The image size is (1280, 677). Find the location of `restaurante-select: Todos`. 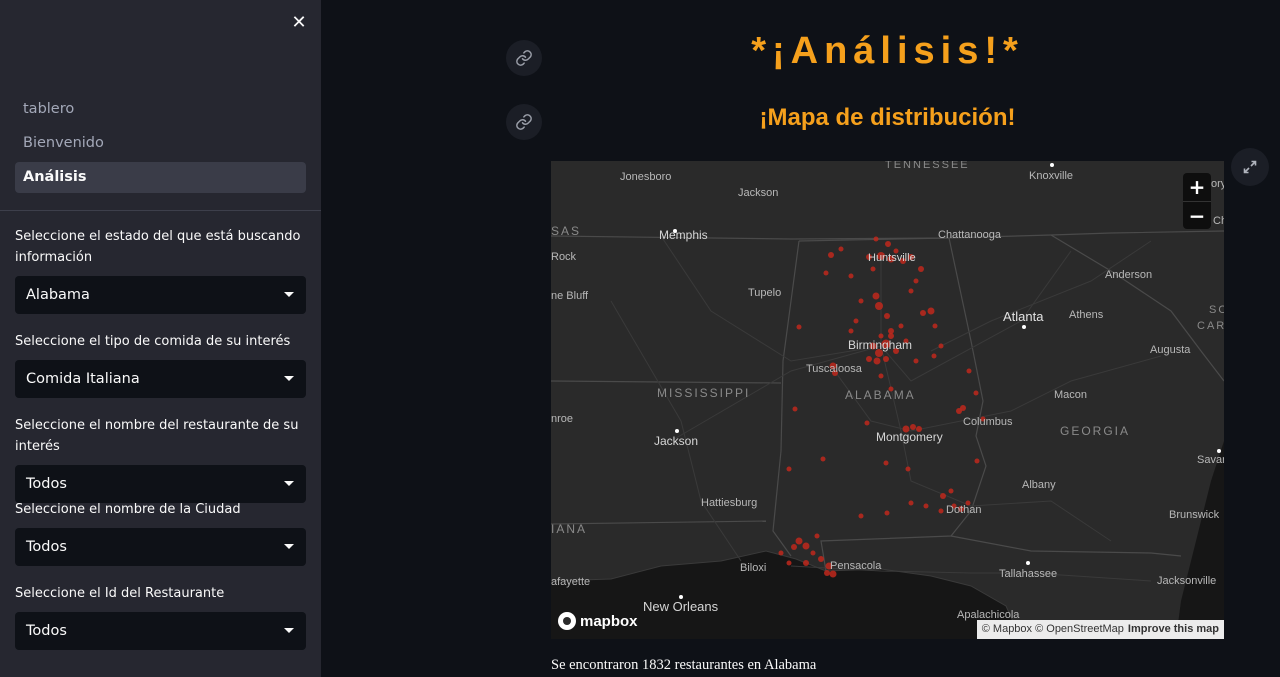

restaurante-select: Todos is located at coordinates (160, 484).